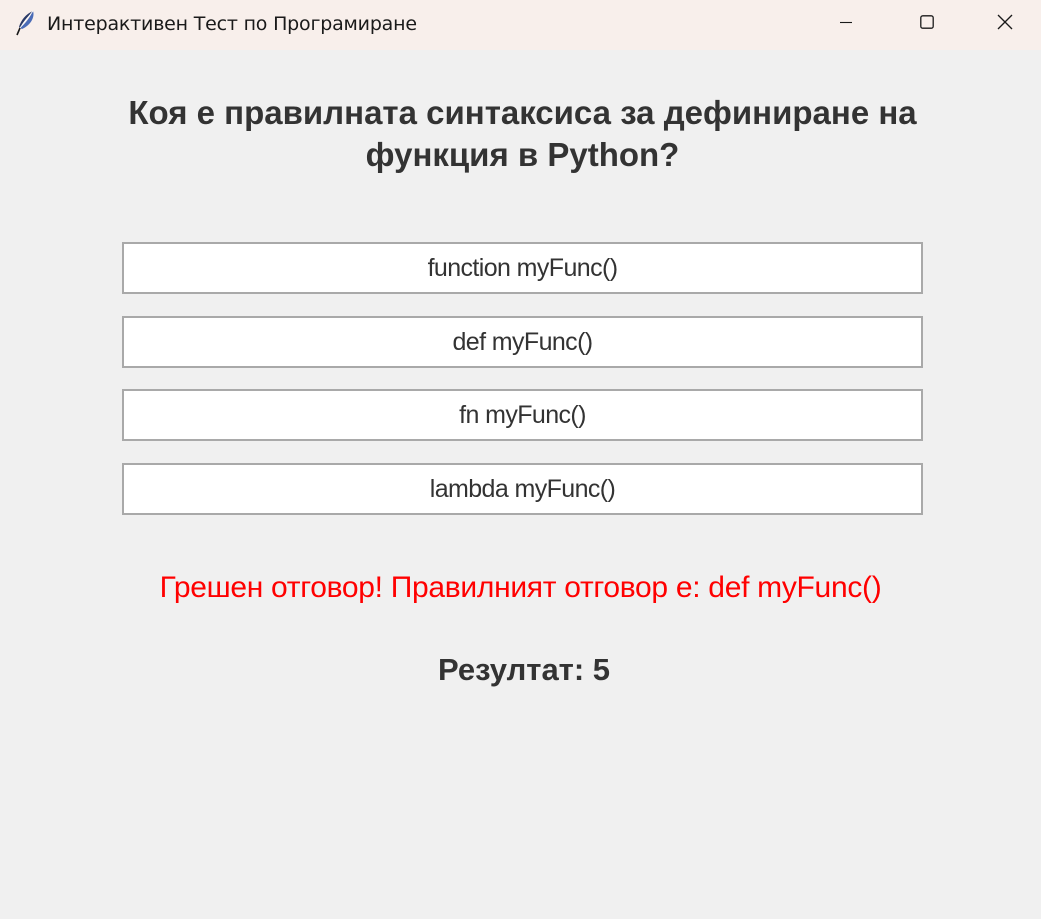 The width and height of the screenshot is (1041, 919). I want to click on answer-option-button: def myFunc(), so click(522, 342).